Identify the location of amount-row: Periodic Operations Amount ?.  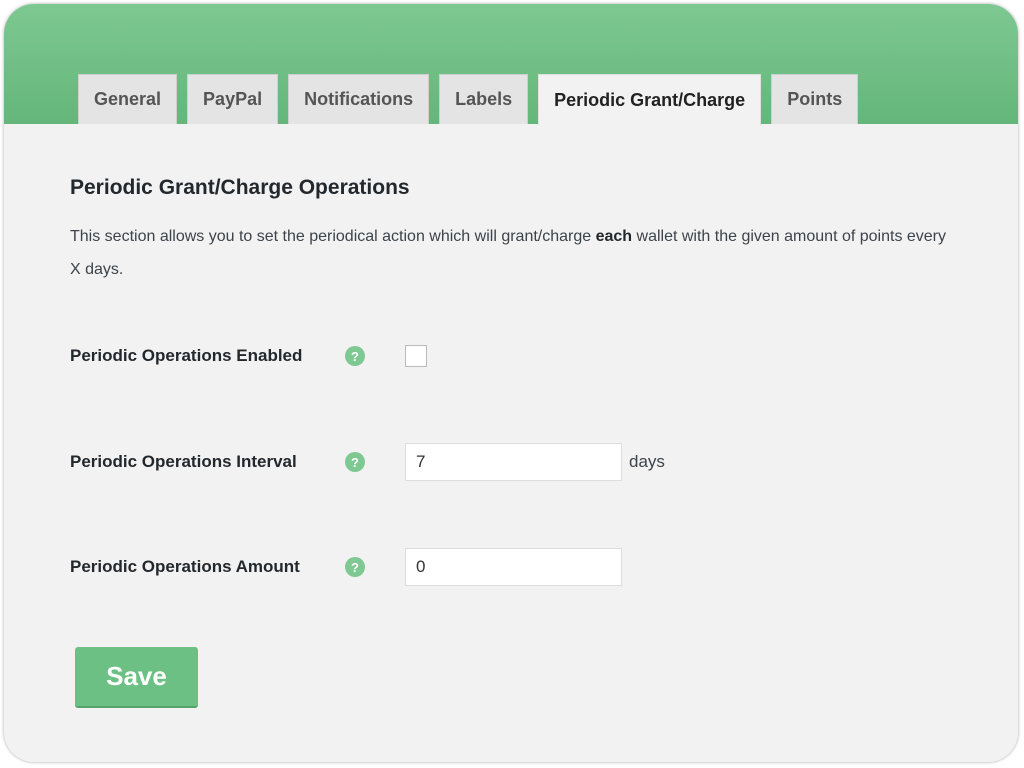
(346, 567).